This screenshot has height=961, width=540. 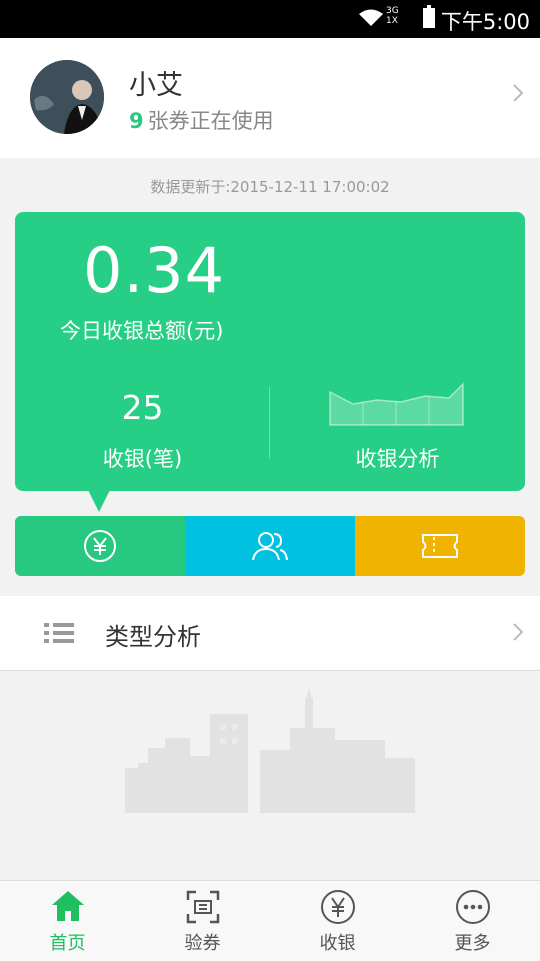 I want to click on analysis-link: 收银分析, so click(x=397, y=458).